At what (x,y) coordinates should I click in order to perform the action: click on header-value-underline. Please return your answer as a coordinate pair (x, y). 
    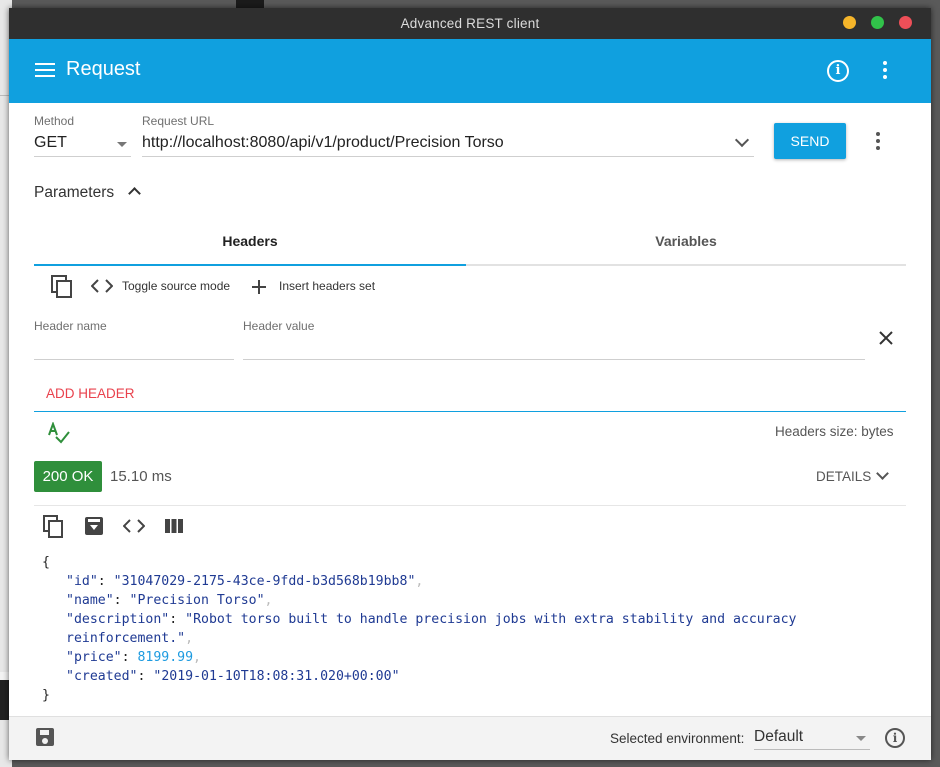
    Looking at the image, I should click on (554, 359).